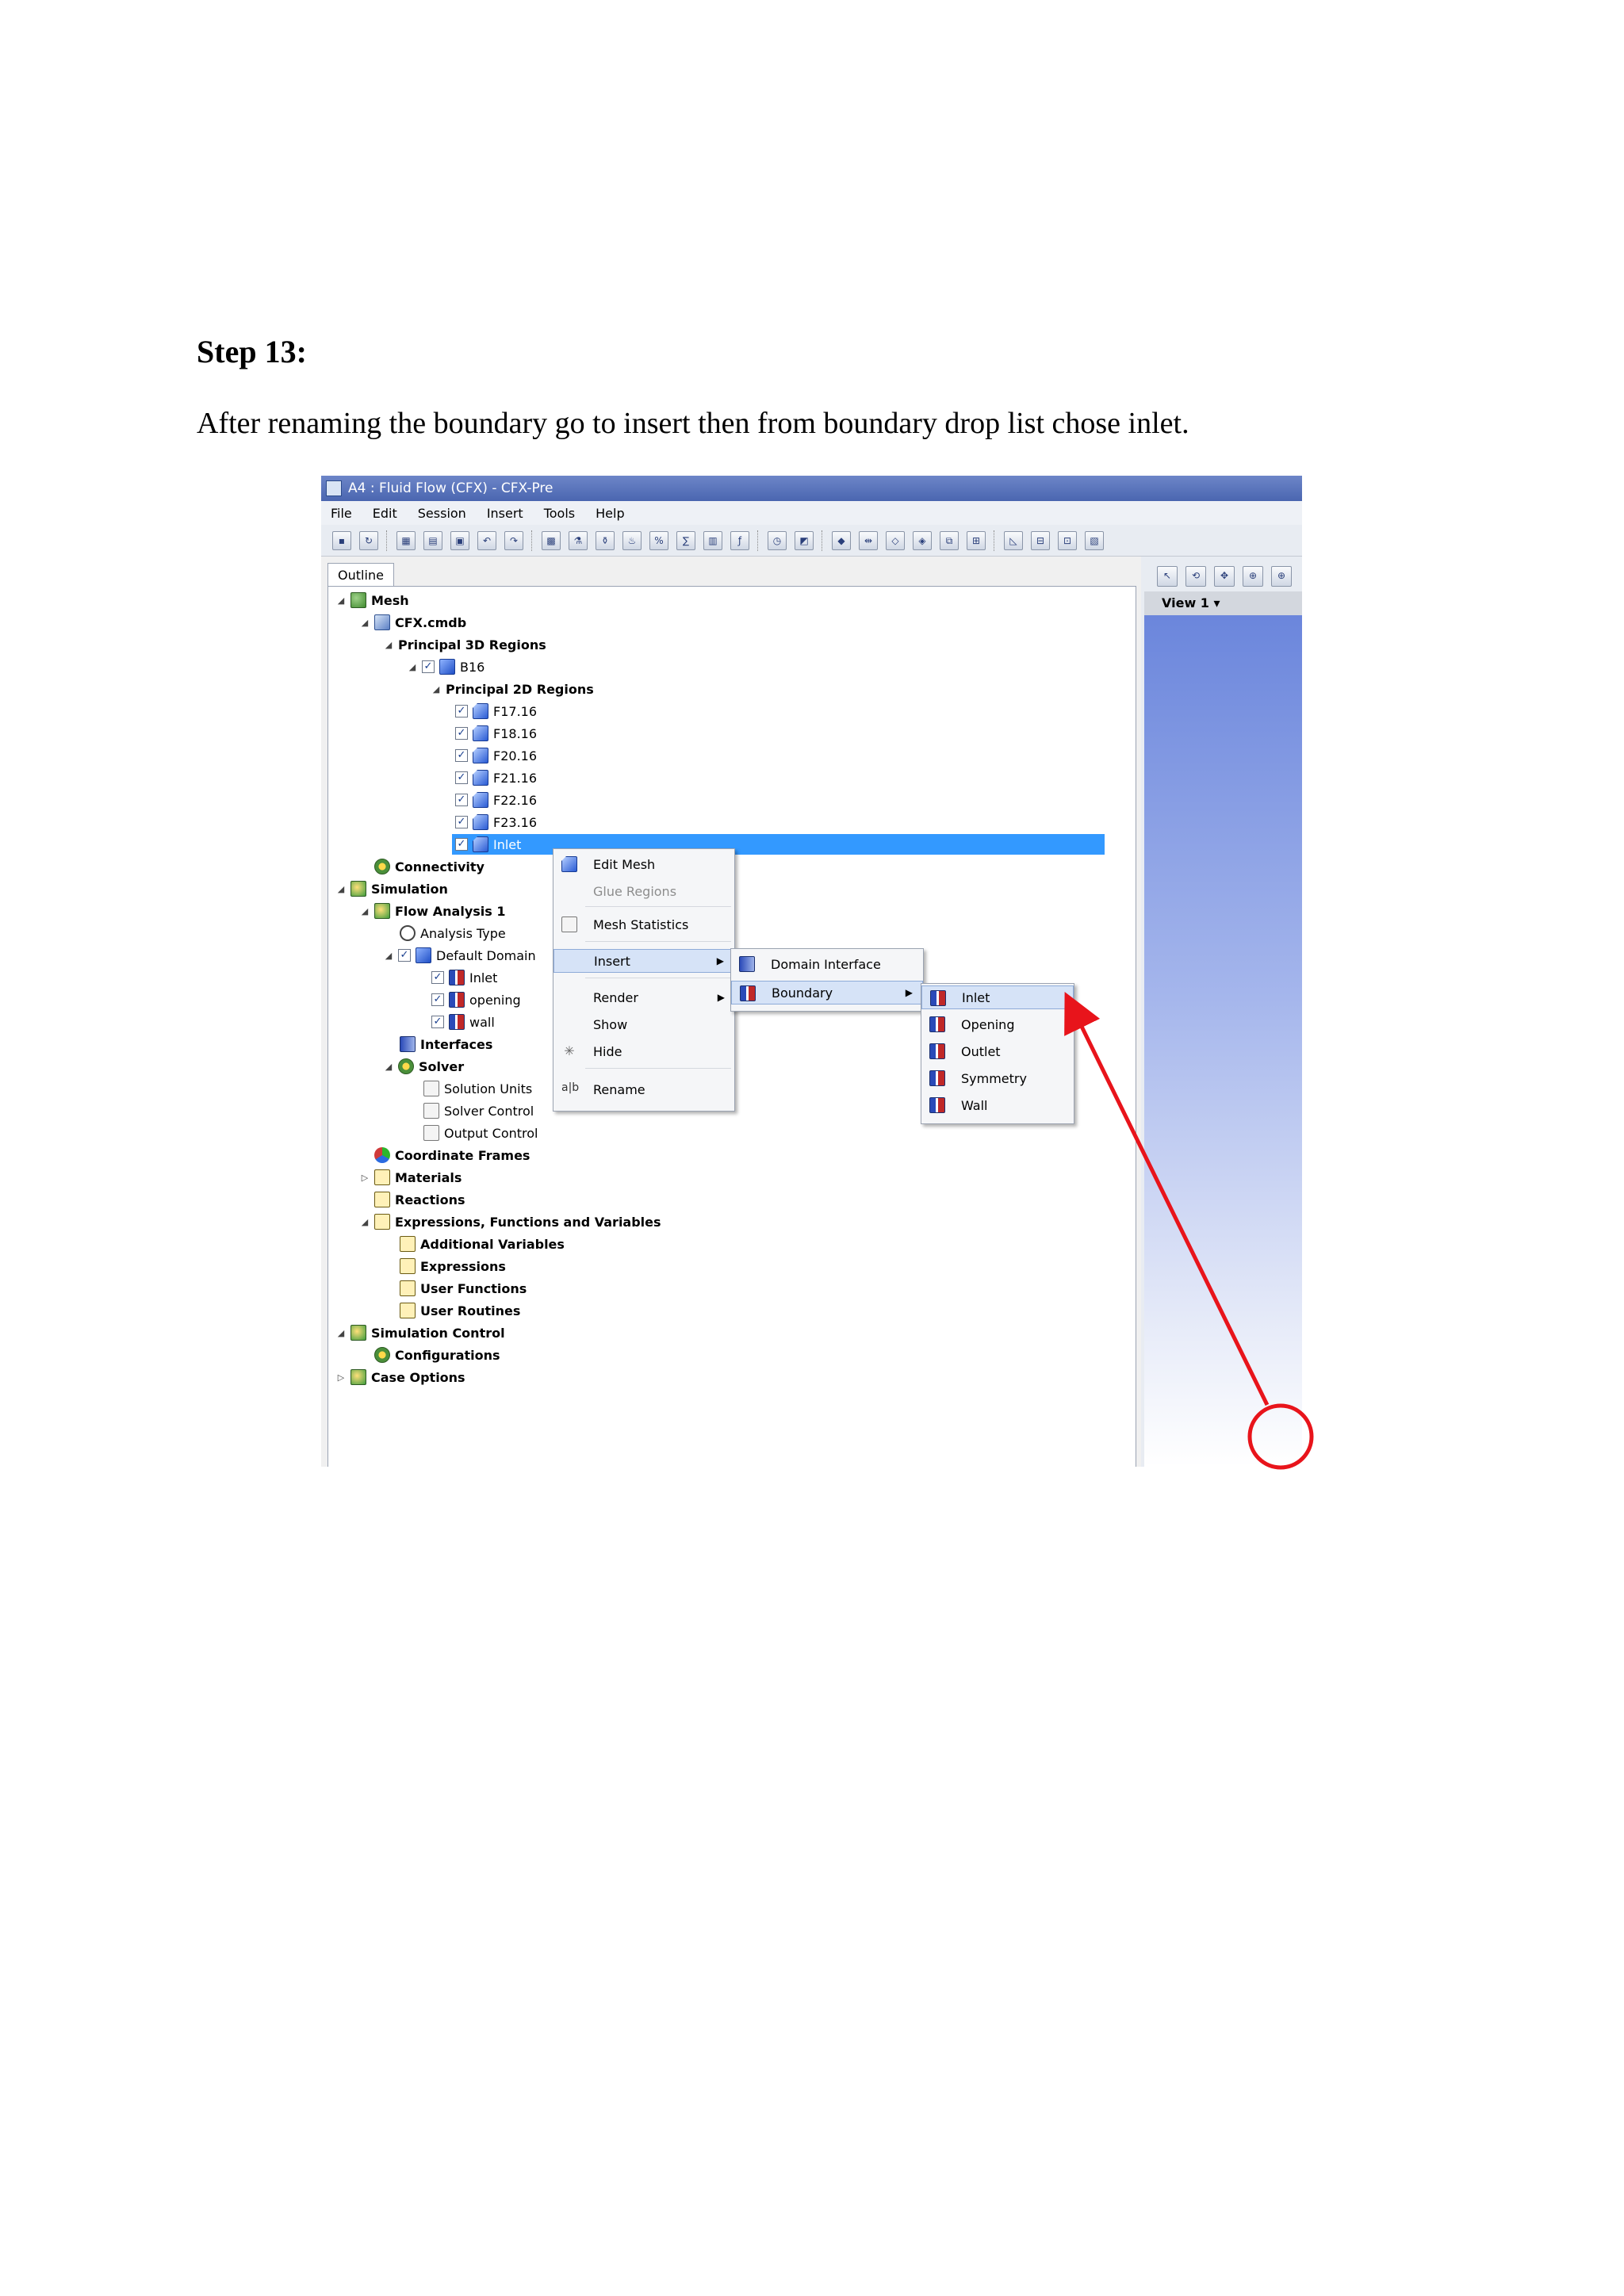 The image size is (1624, 2296). I want to click on tree-item-expressions: Expressions, so click(453, 1266).